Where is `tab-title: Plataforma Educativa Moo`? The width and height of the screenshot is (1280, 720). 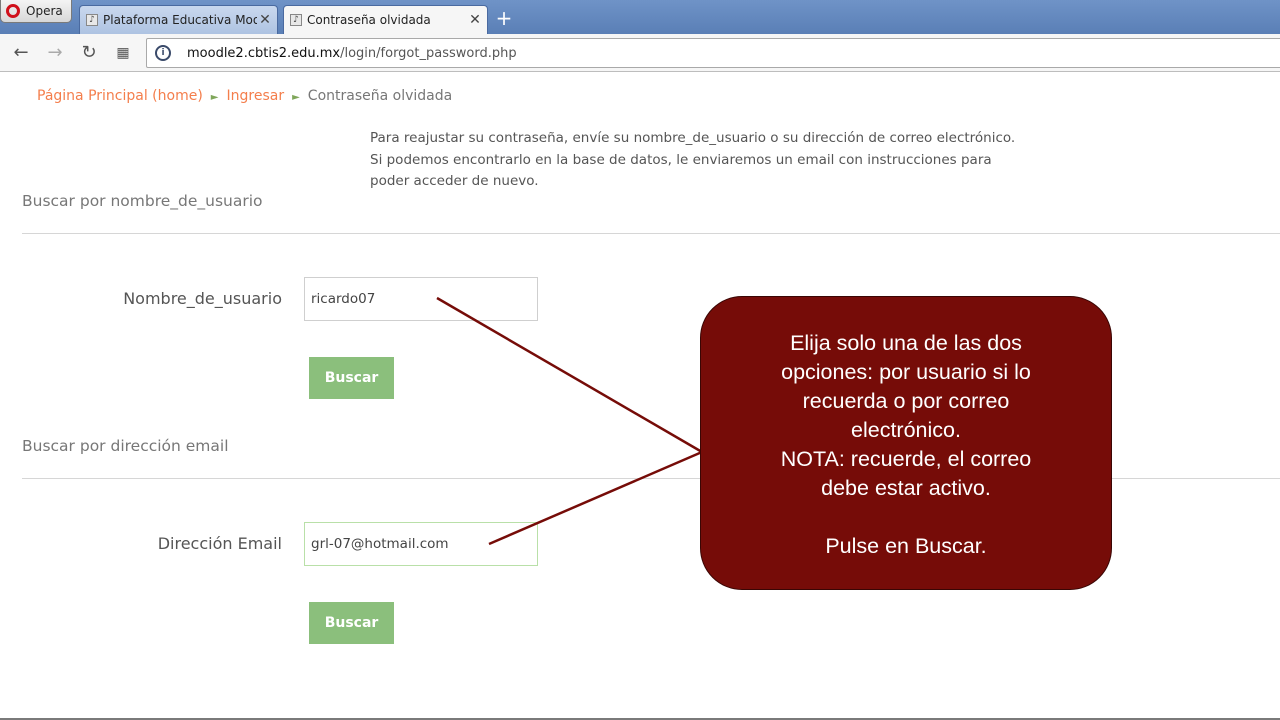 tab-title: Plataforma Educativa Moo is located at coordinates (180, 20).